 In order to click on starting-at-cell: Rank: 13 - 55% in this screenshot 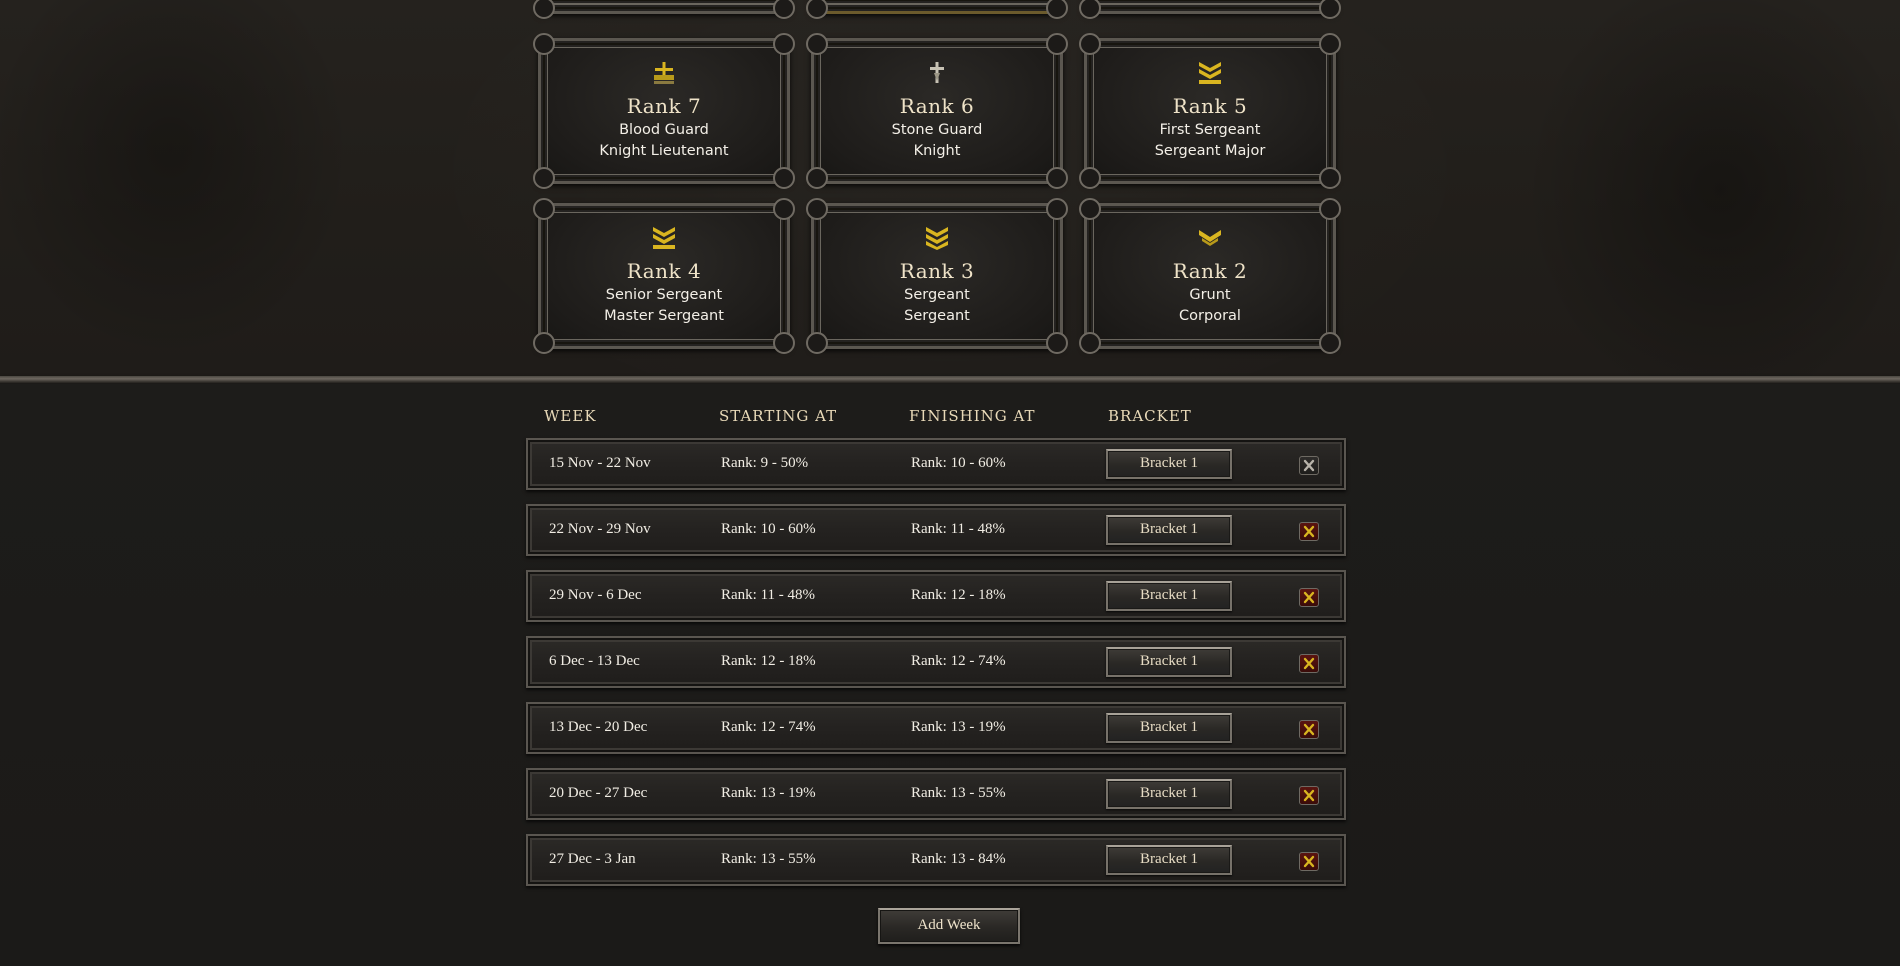, I will do `click(768, 859)`.